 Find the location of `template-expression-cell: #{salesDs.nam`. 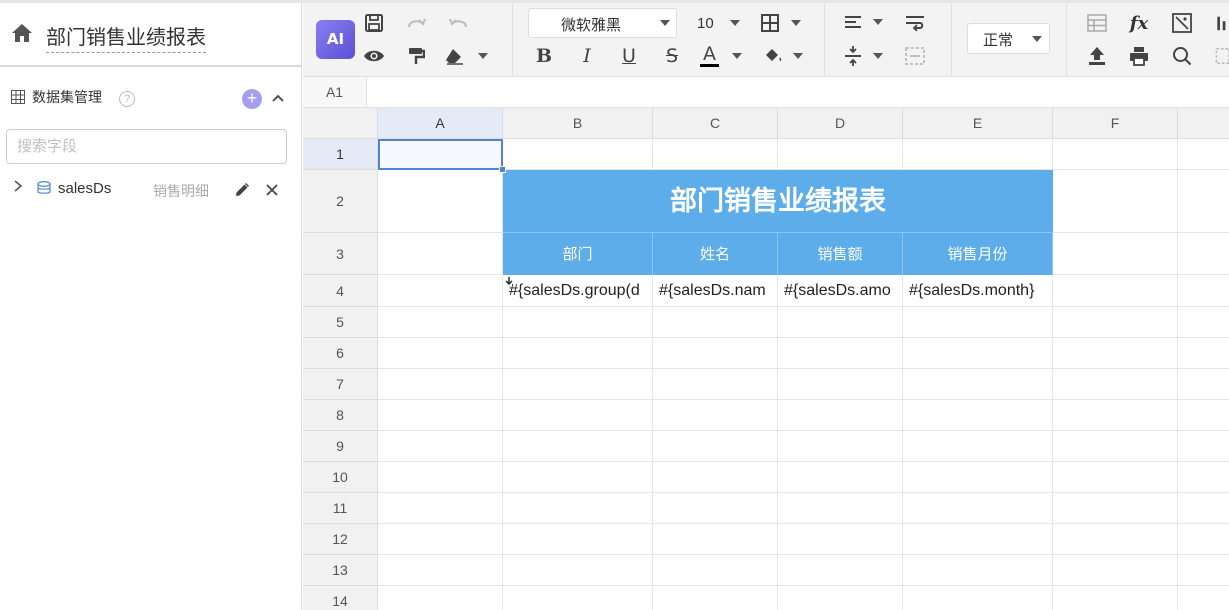

template-expression-cell: #{salesDs.nam is located at coordinates (715, 291).